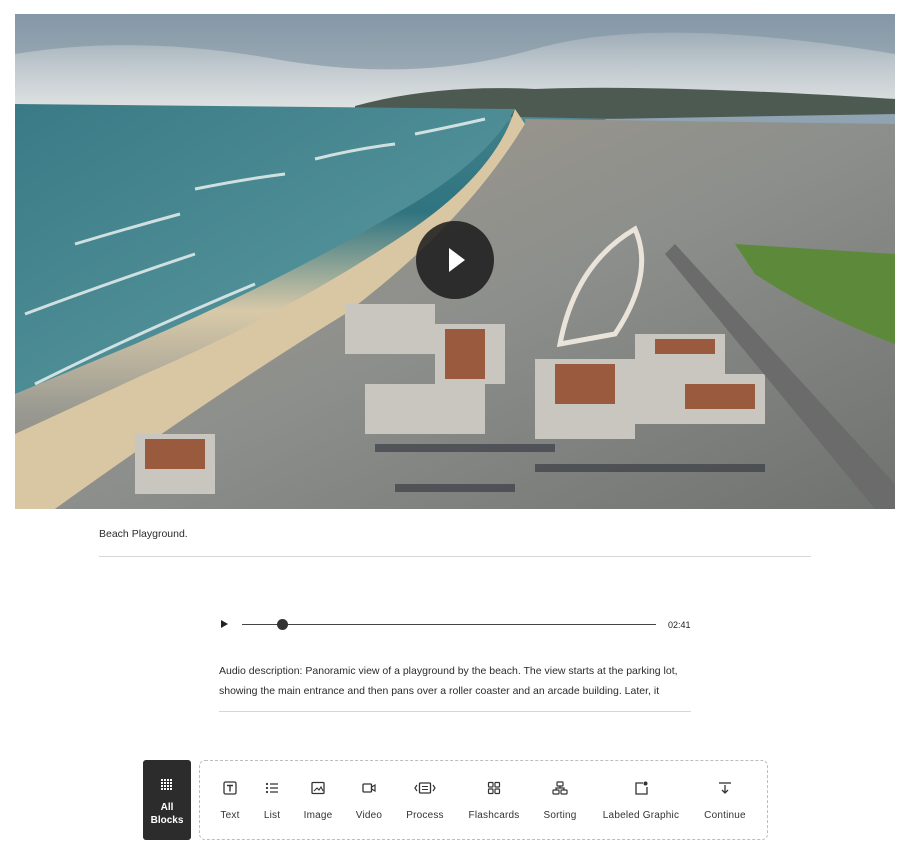  Describe the element at coordinates (167, 800) in the screenshot. I see `all-blocks-button: All Blocks` at that location.